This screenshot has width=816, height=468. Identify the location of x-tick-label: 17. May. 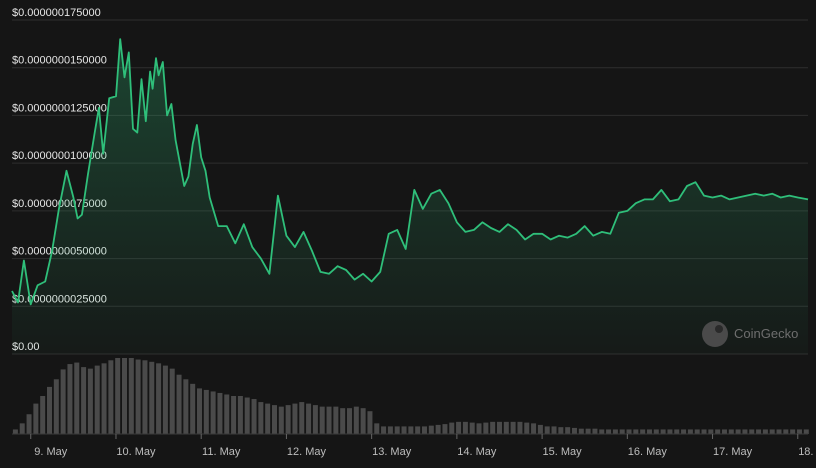
(733, 452).